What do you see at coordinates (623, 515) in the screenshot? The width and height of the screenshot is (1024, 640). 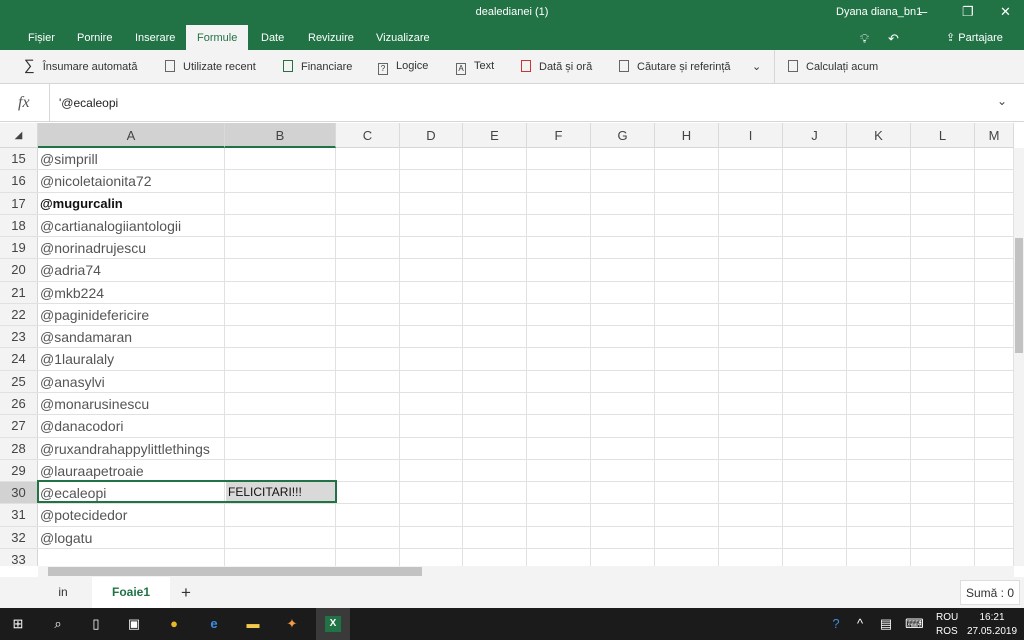 I see `cell-G31` at bounding box center [623, 515].